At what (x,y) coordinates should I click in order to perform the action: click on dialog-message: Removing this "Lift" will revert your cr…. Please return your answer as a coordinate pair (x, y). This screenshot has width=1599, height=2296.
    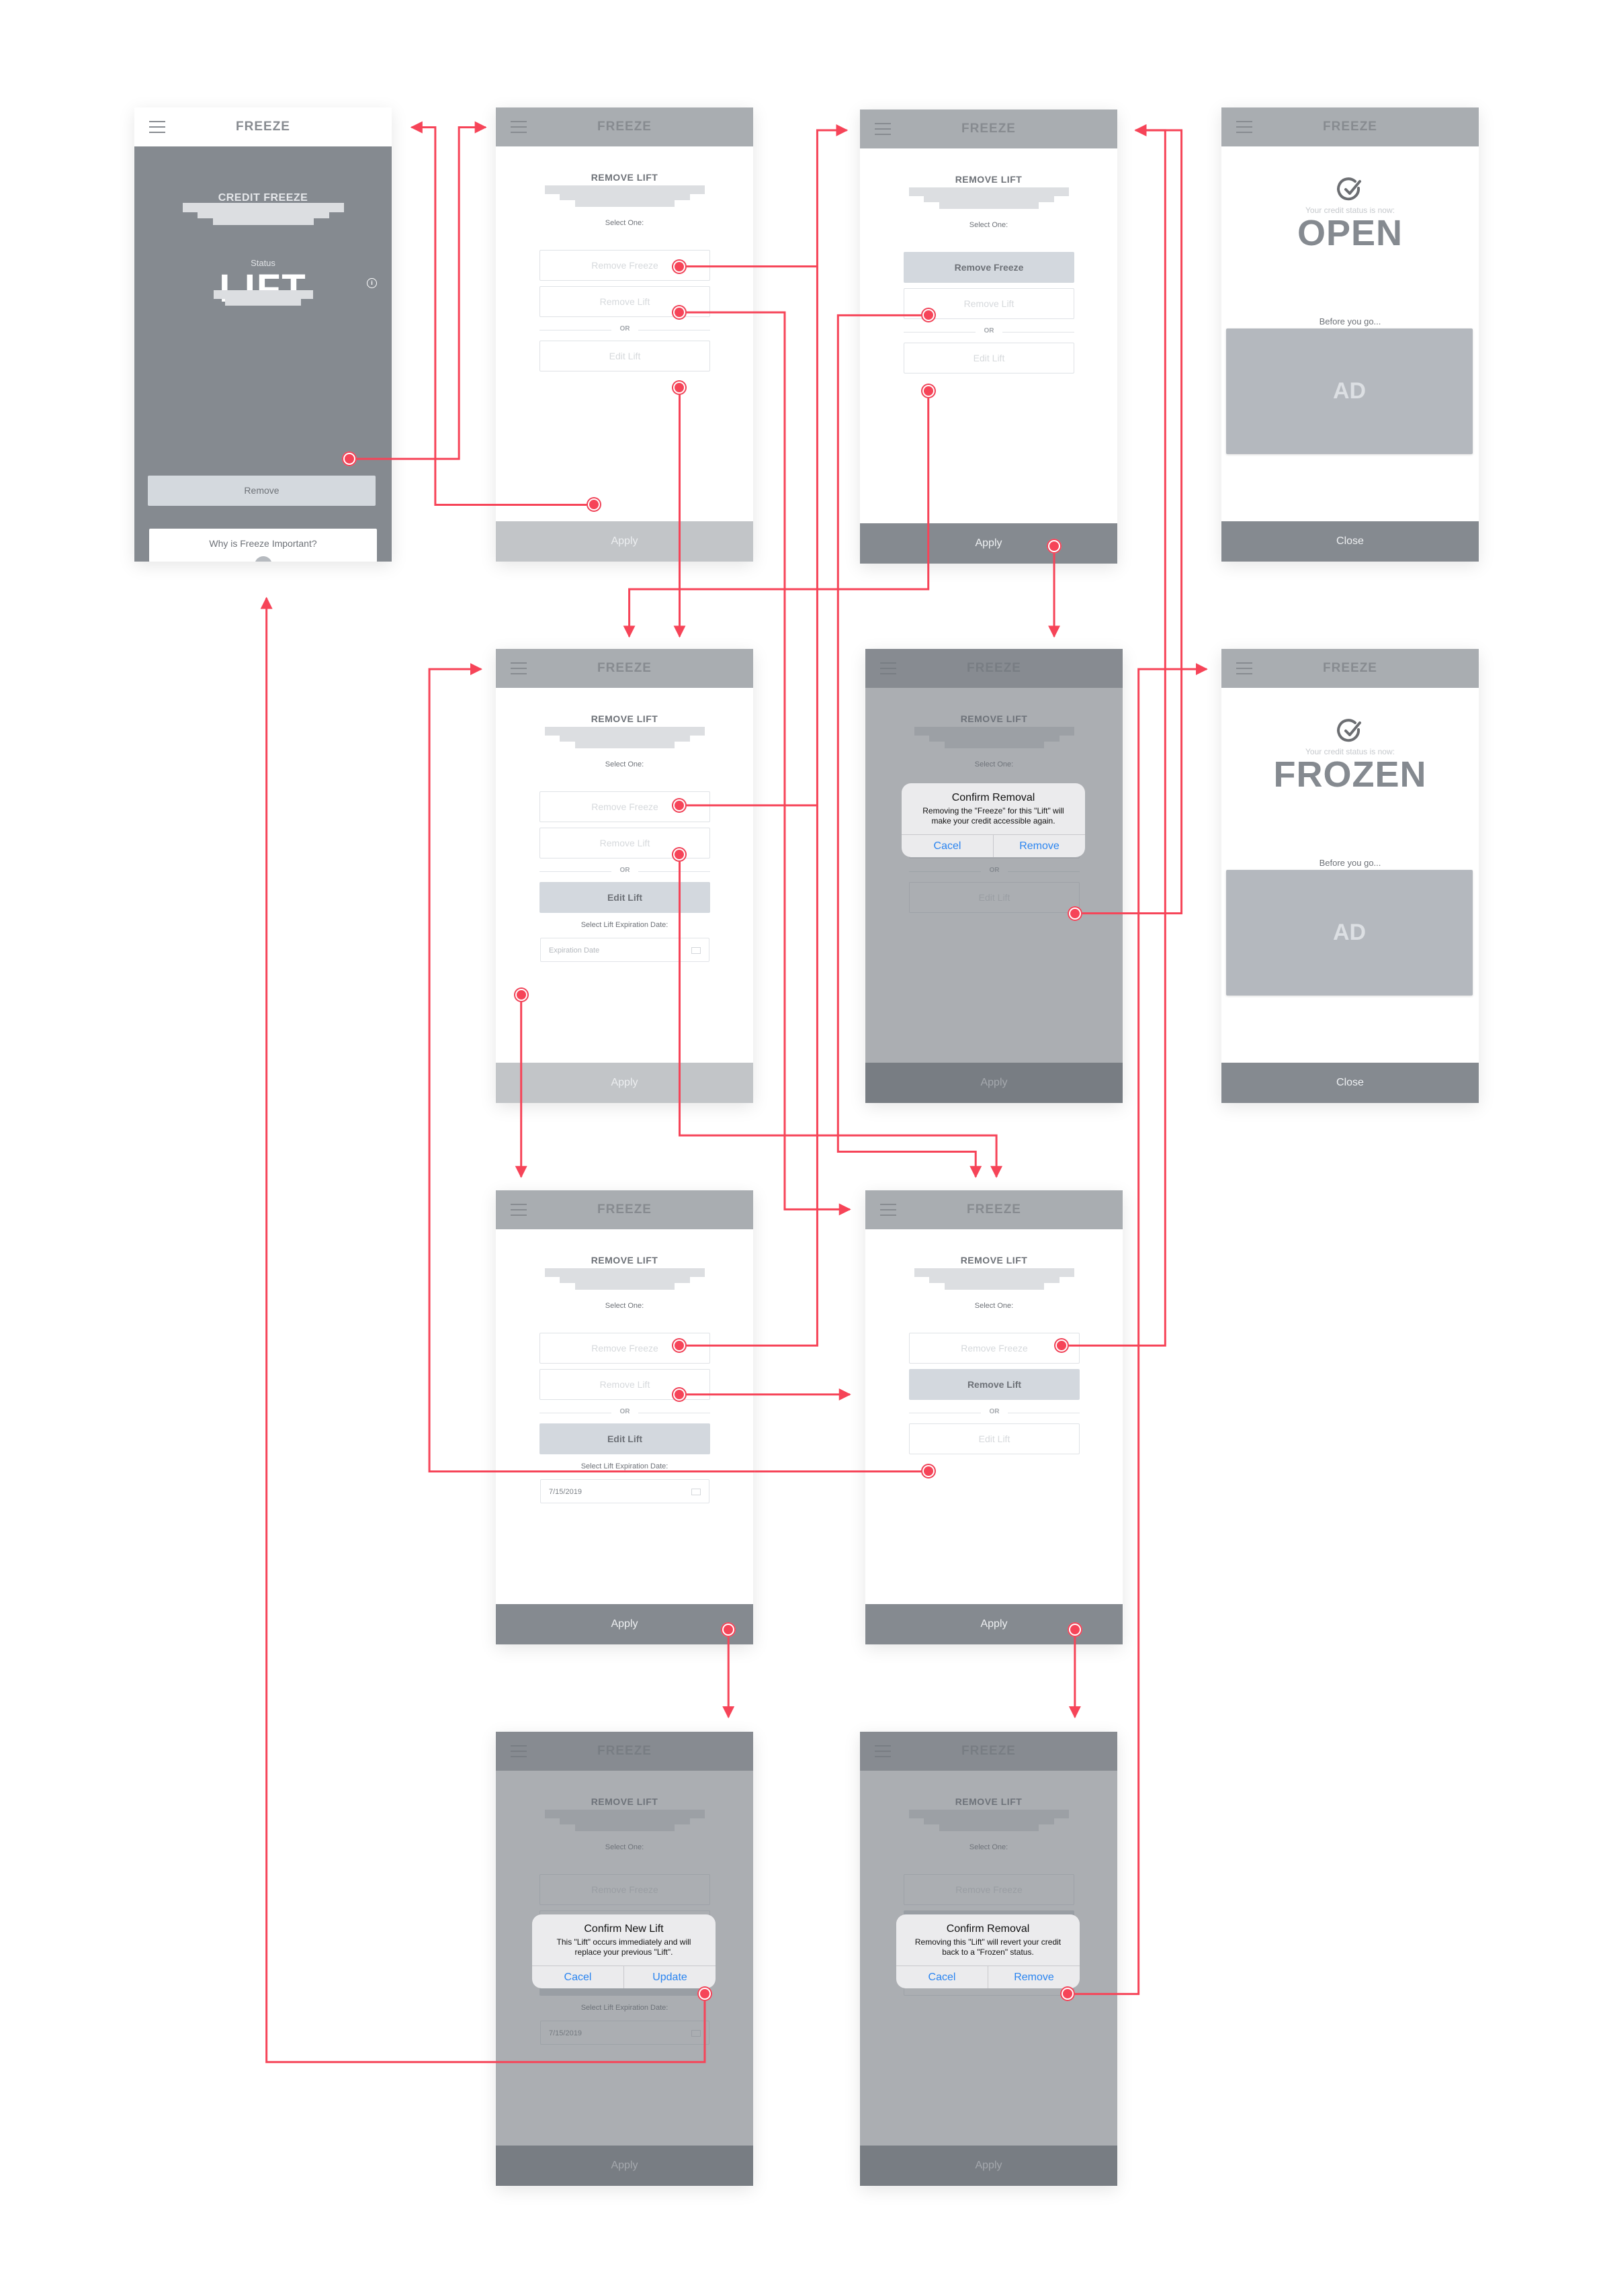
    Looking at the image, I should click on (988, 1947).